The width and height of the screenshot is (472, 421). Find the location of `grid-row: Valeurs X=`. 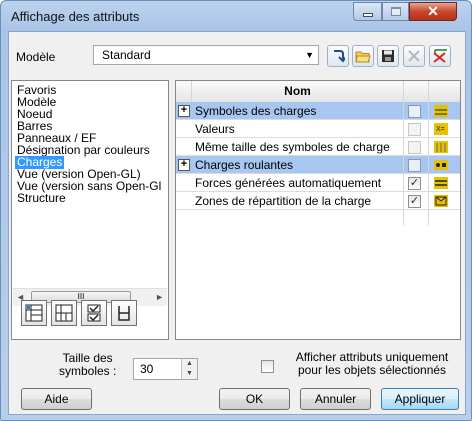

grid-row: Valeurs X= is located at coordinates (318, 129).